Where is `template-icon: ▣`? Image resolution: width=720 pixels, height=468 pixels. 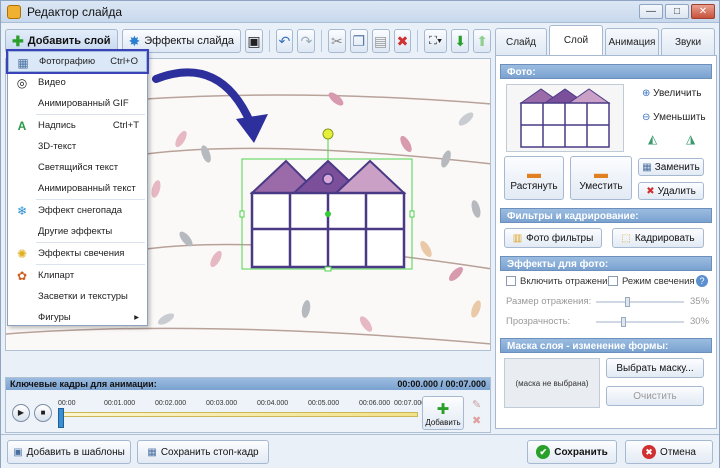
template-icon: ▣ is located at coordinates (18, 452).